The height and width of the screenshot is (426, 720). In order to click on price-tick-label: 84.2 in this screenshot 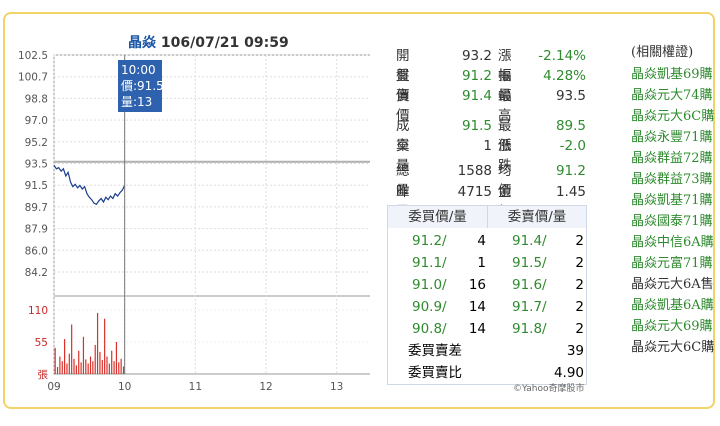, I will do `click(36, 273)`.